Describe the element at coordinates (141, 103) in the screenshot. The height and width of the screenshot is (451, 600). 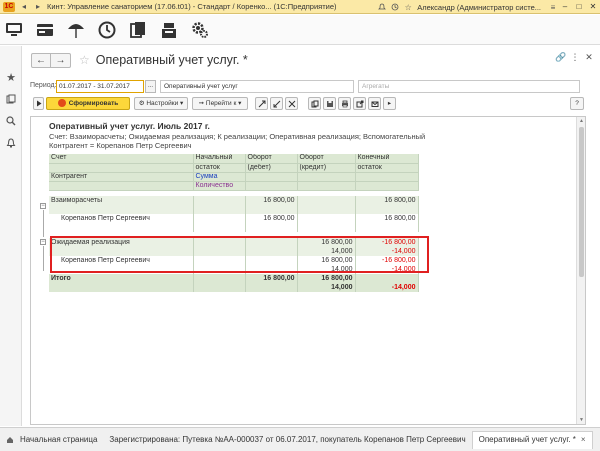
I see `settings-gear-icon: ⚙` at that location.